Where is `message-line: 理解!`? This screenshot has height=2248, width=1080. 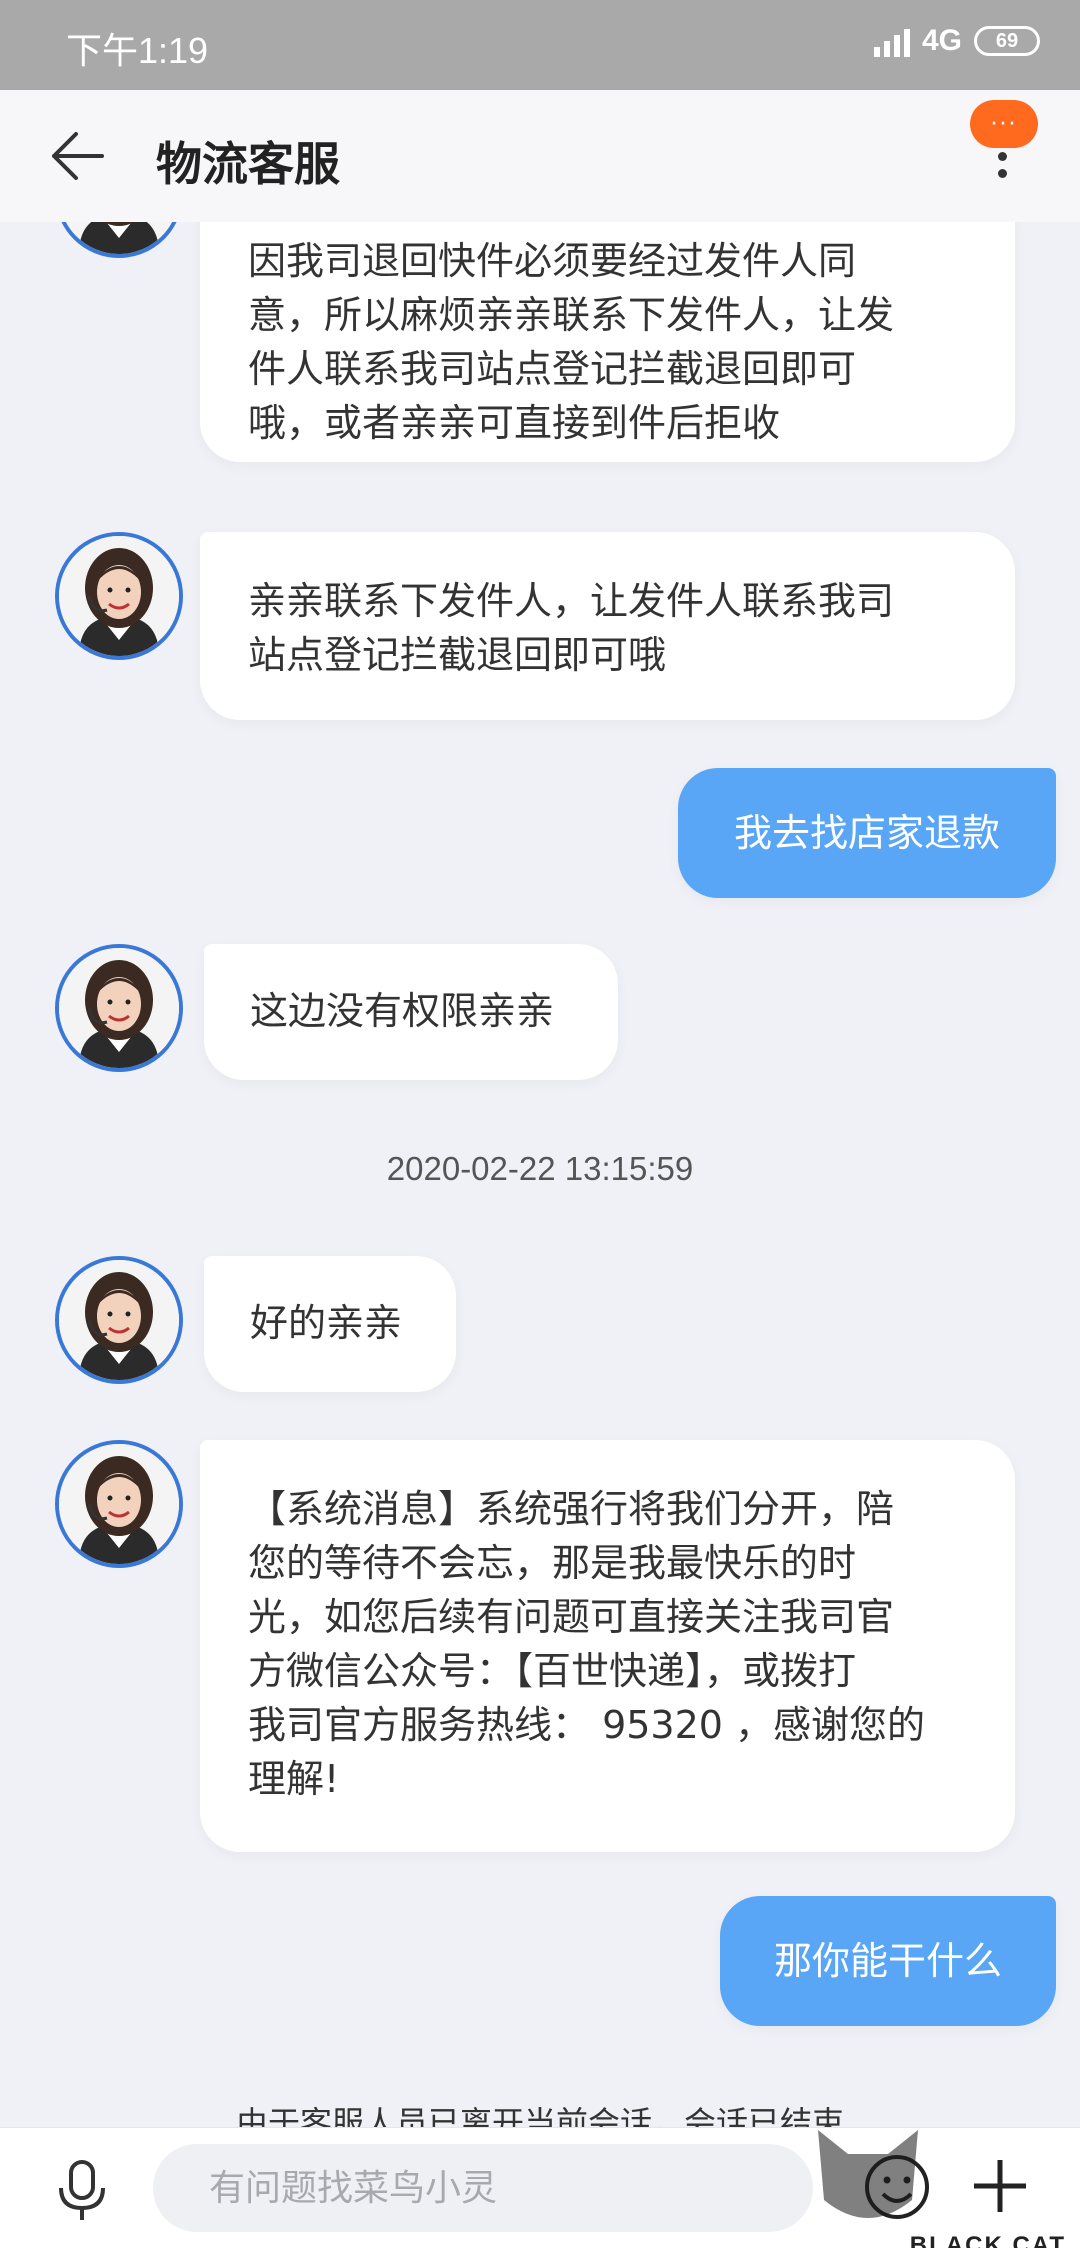 message-line: 理解! is located at coordinates (294, 1779).